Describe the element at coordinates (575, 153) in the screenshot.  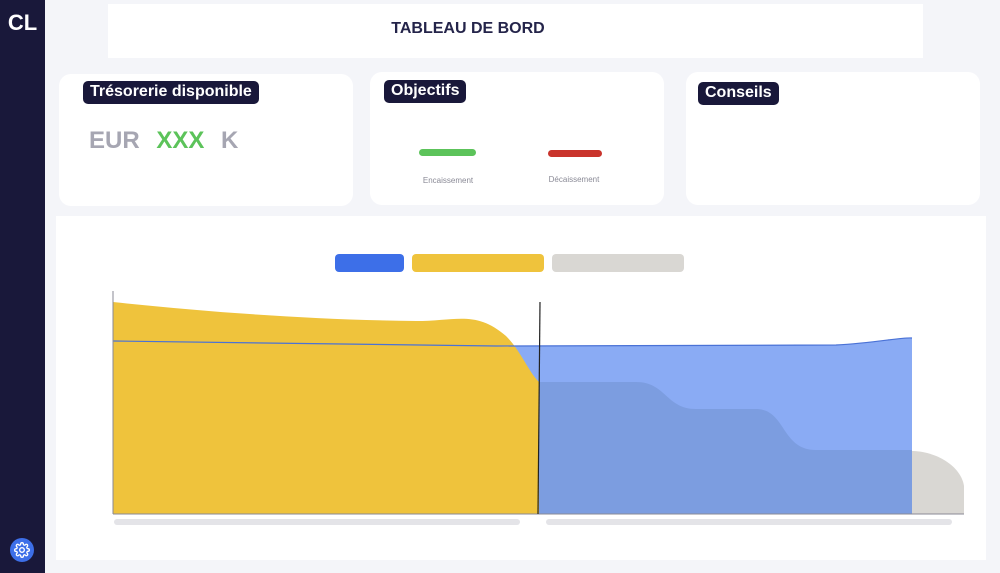
I see `decaissement-bar` at that location.